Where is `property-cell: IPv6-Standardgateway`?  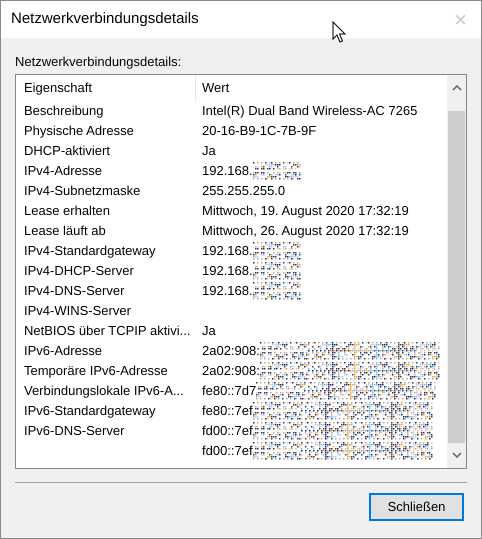
property-cell: IPv6-Standardgateway is located at coordinates (90, 410).